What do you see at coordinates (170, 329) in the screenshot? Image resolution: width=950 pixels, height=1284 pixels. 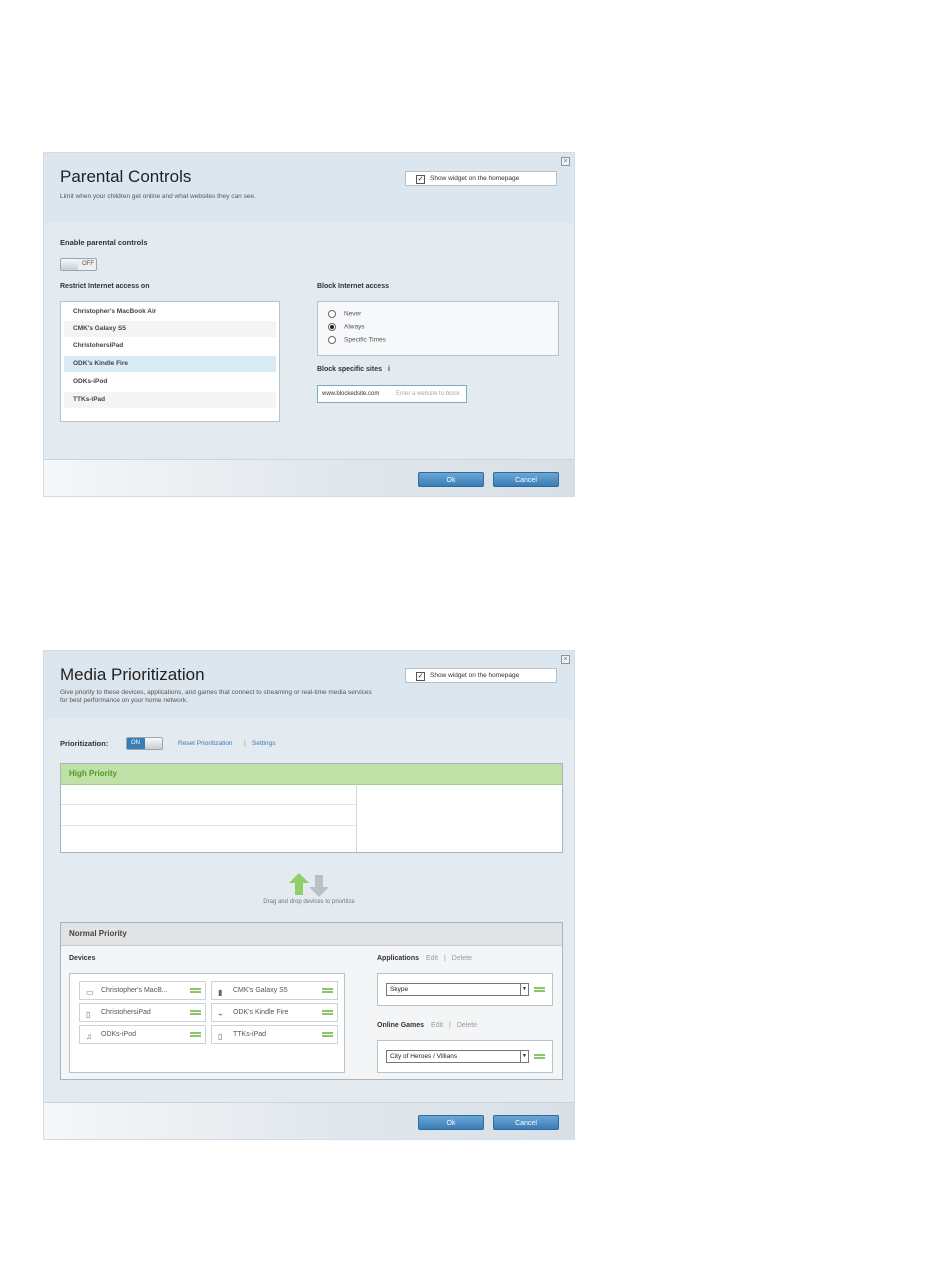 I see `list-item: CMK's Galaxy S5` at bounding box center [170, 329].